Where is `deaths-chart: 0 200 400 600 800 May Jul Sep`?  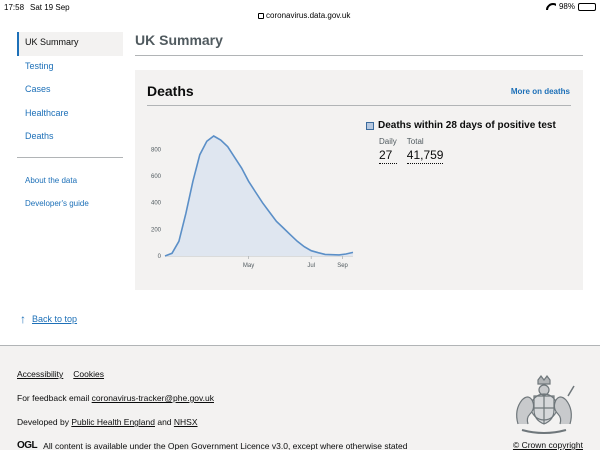 deaths-chart: 0 200 400 600 800 May Jul Sep is located at coordinates (252, 202).